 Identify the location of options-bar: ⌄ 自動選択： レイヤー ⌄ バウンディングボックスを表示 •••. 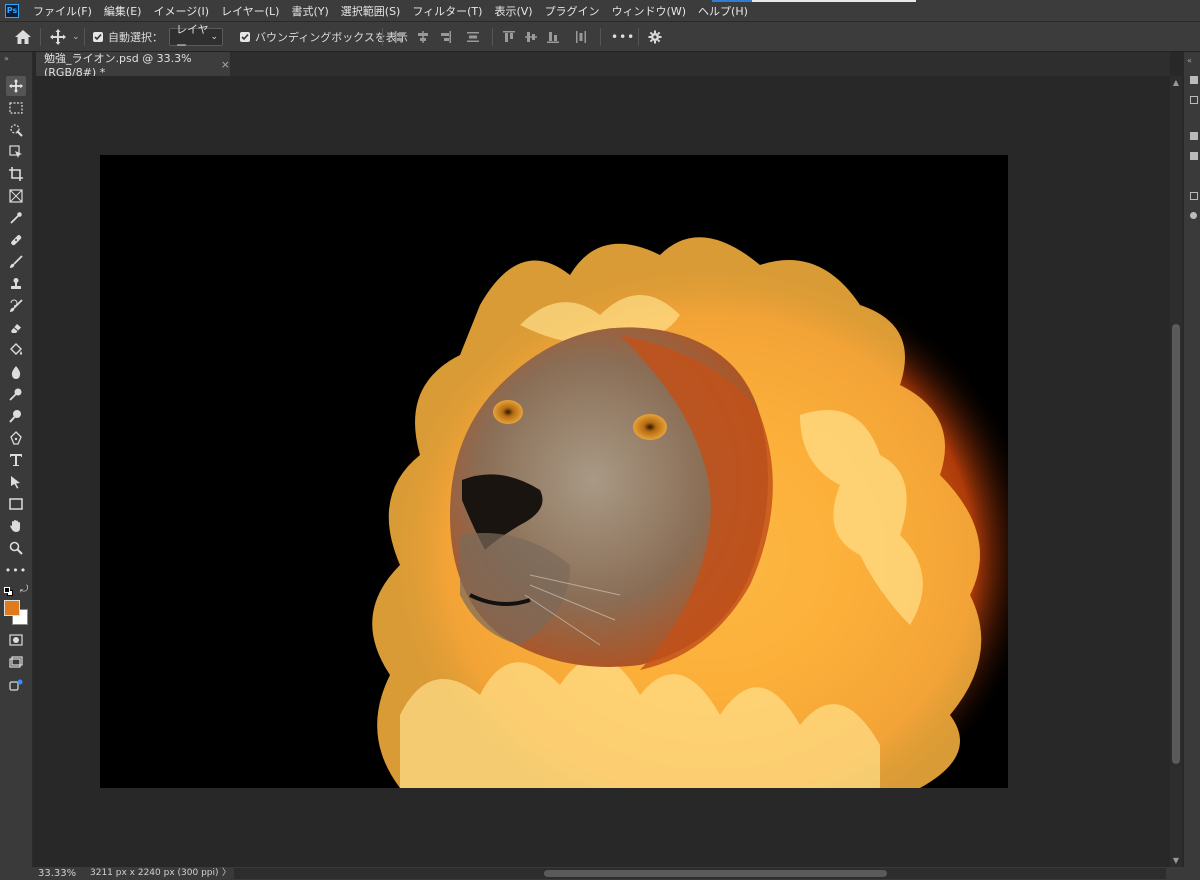
(600, 36).